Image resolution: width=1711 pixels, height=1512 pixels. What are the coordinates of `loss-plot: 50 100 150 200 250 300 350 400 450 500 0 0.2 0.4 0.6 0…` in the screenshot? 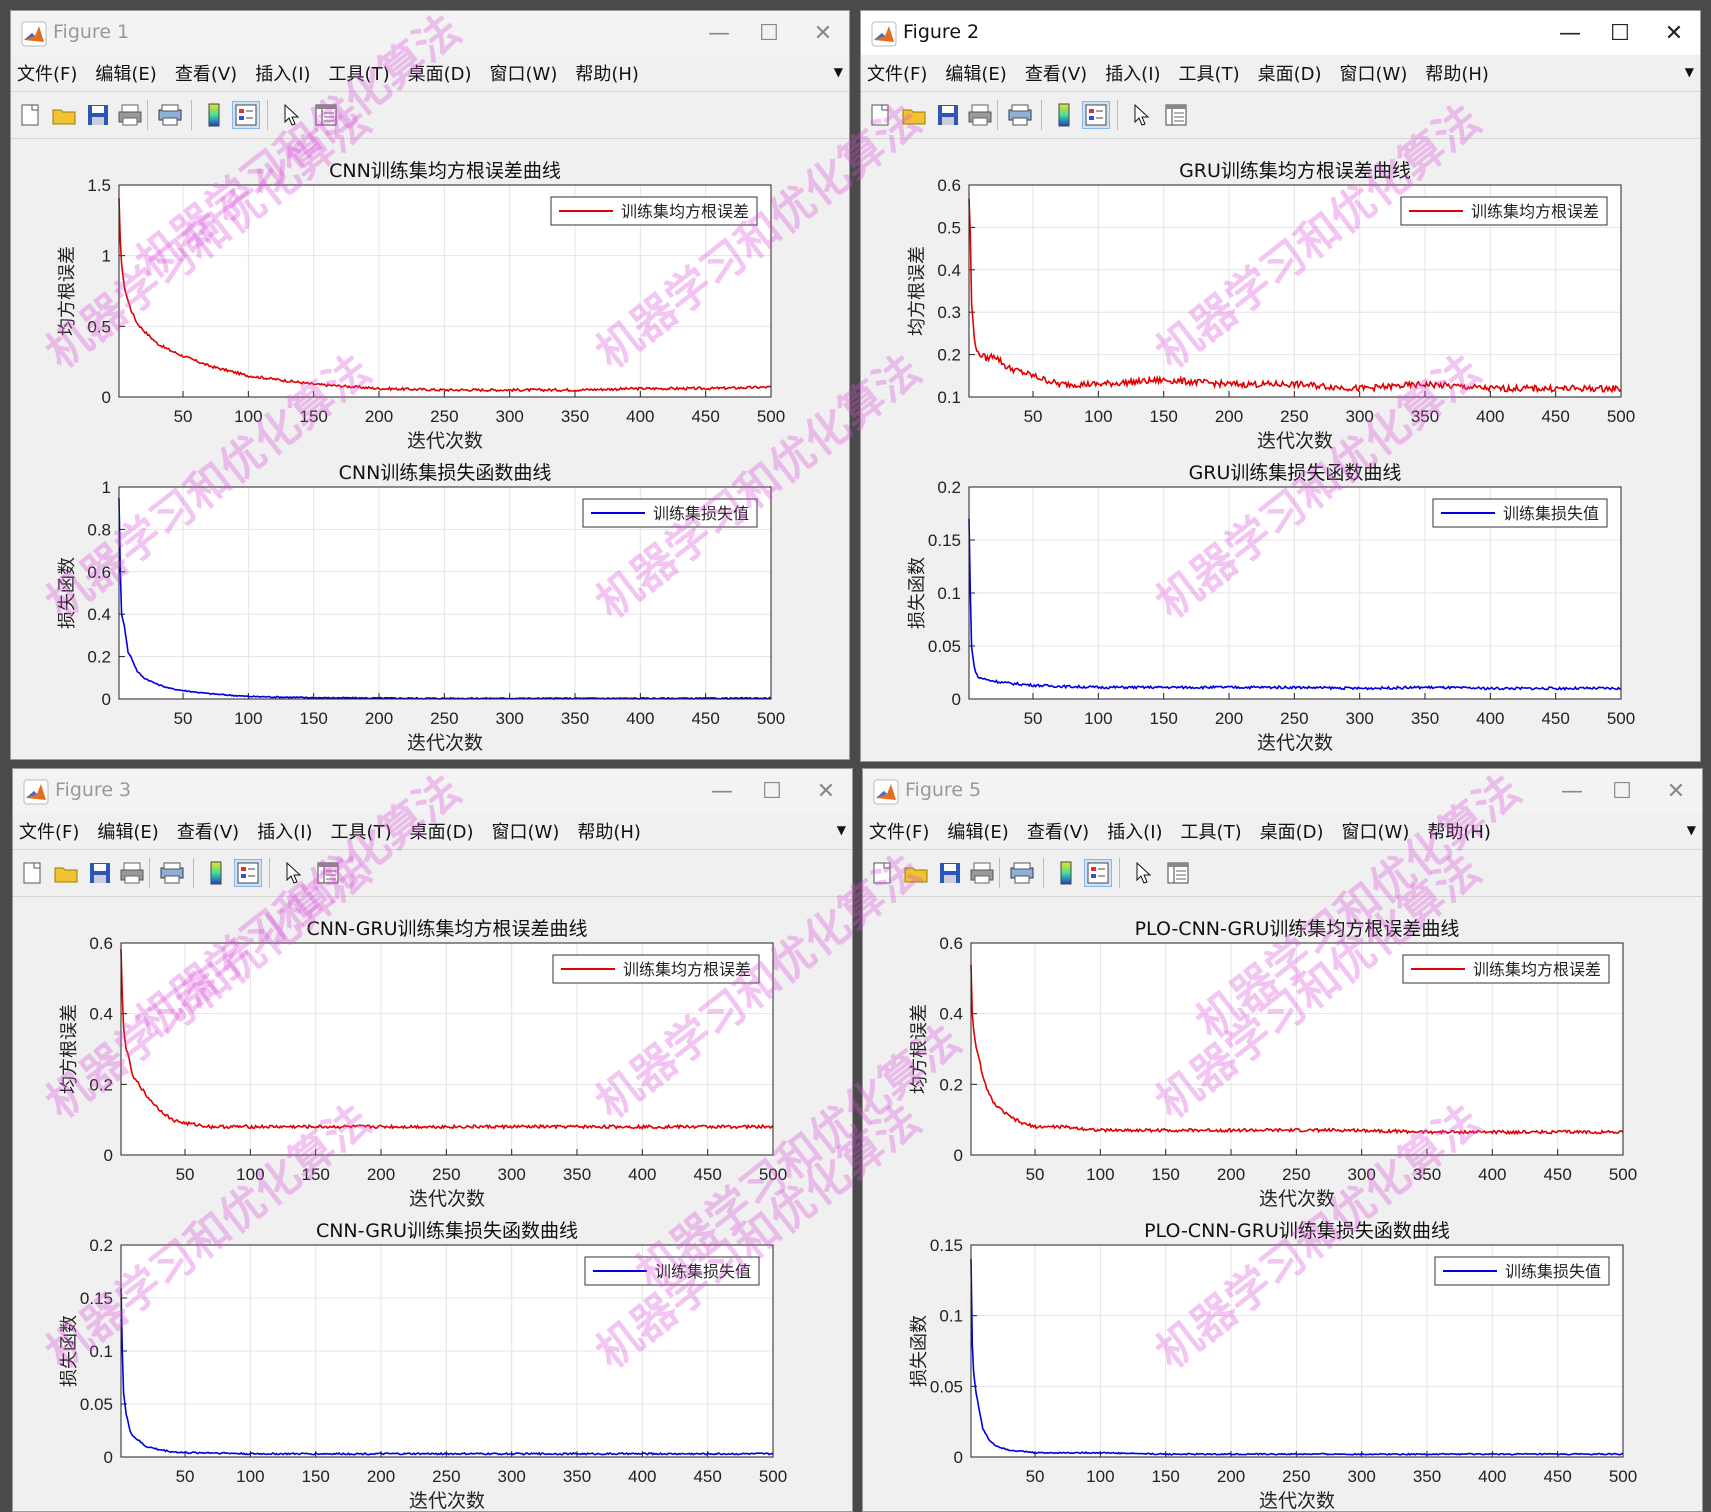 It's located at (421, 608).